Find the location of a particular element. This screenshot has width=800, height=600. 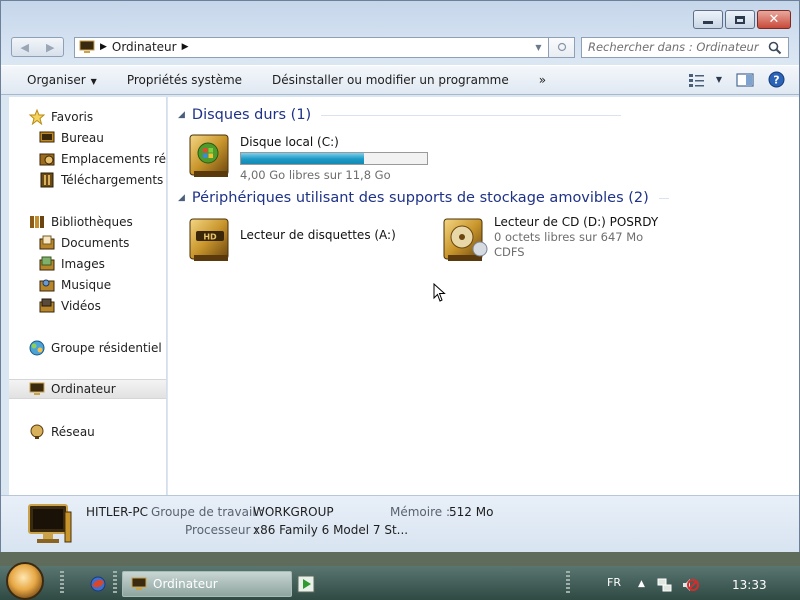

maximize-icon is located at coordinates (740, 19).